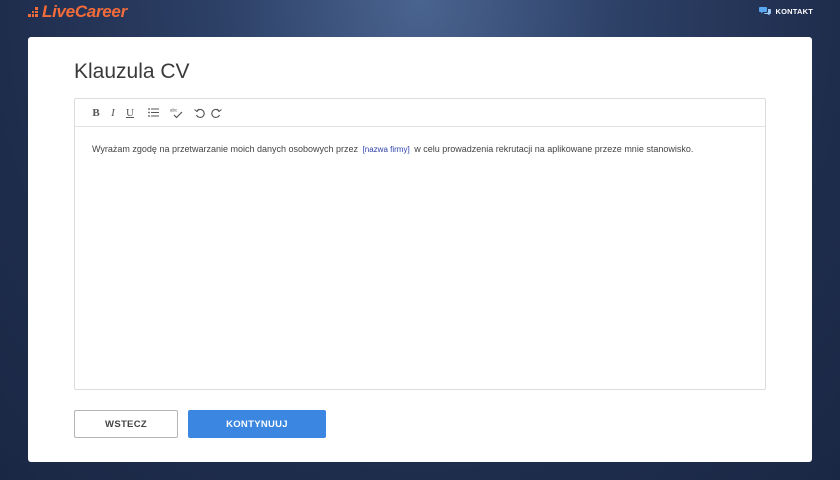 The height and width of the screenshot is (480, 840). I want to click on underline-button: U, so click(130, 113).